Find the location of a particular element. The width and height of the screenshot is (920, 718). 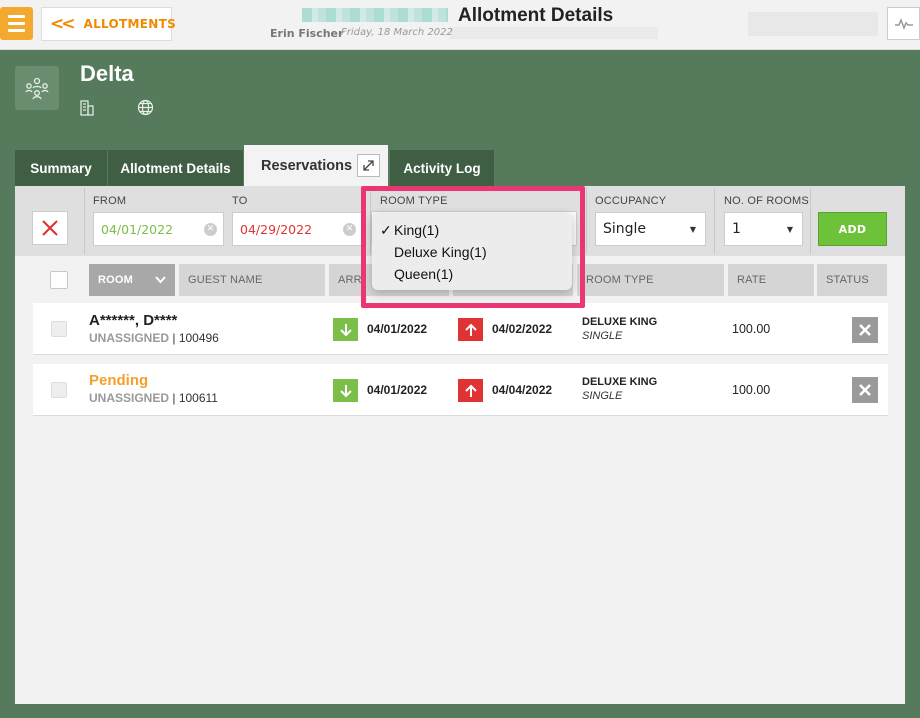

tab-reservations-label: Reservations is located at coordinates (307, 165).